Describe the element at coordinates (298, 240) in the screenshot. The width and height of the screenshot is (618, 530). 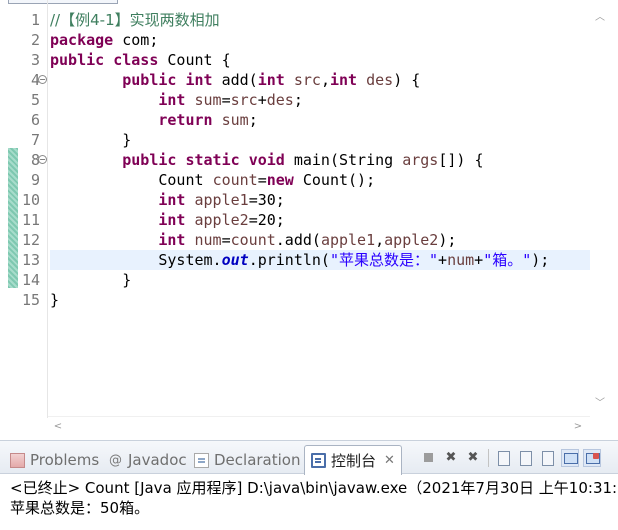
I see `code-token: .add(` at that location.